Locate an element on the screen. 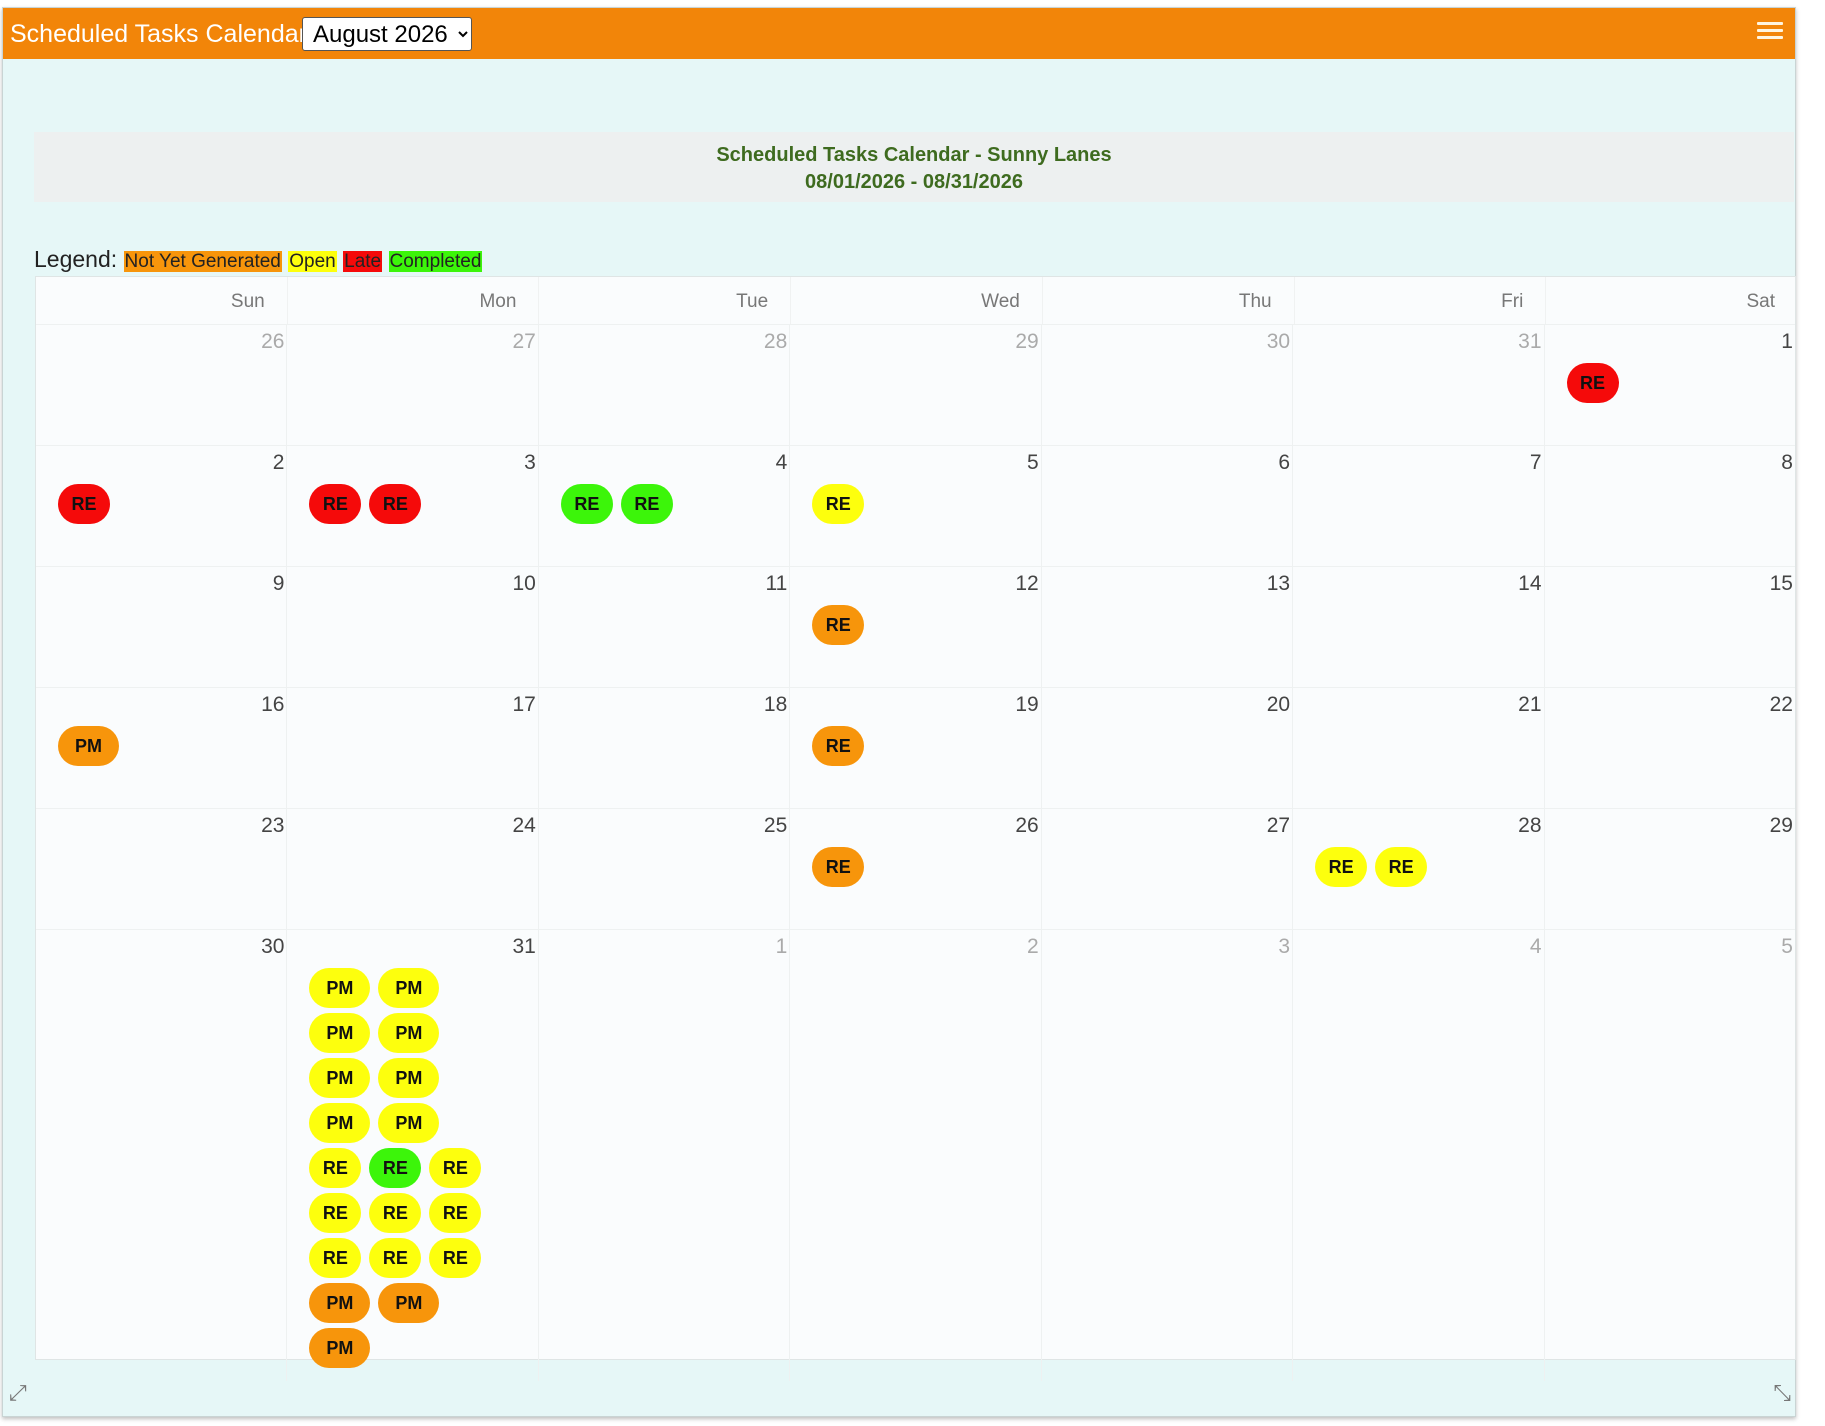  day-cell: 2 RE is located at coordinates (162, 506).